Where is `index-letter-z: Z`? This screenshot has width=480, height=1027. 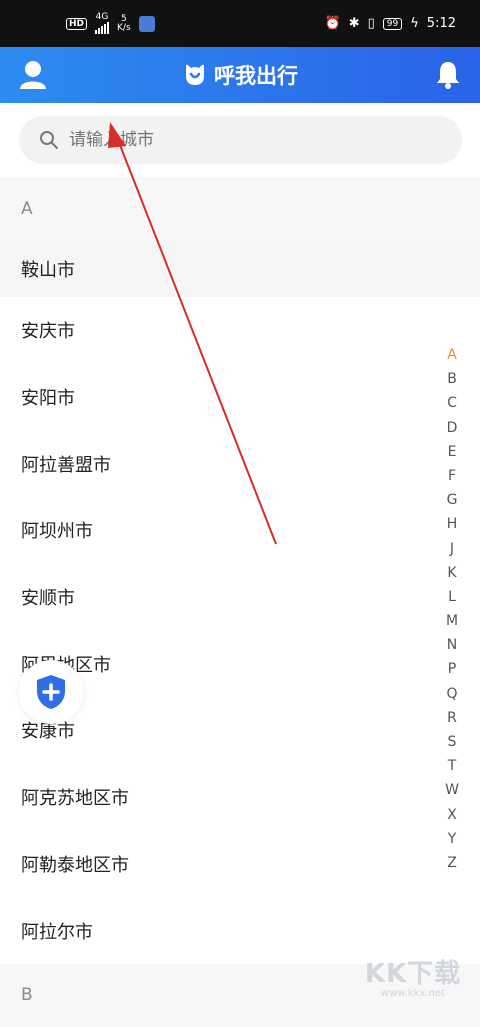
index-letter-z: Z is located at coordinates (452, 863).